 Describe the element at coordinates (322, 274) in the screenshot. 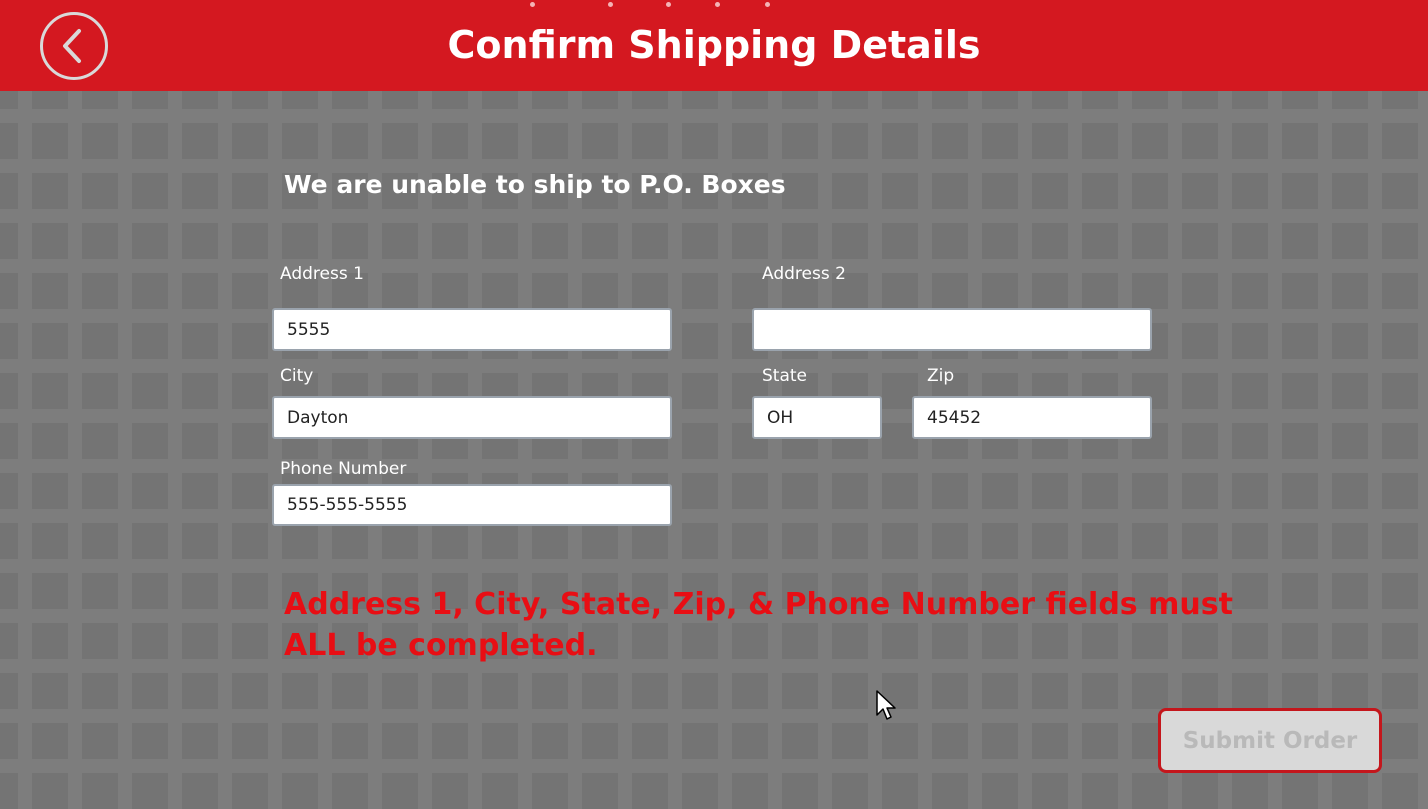

I see `address1-label: Address 1` at that location.